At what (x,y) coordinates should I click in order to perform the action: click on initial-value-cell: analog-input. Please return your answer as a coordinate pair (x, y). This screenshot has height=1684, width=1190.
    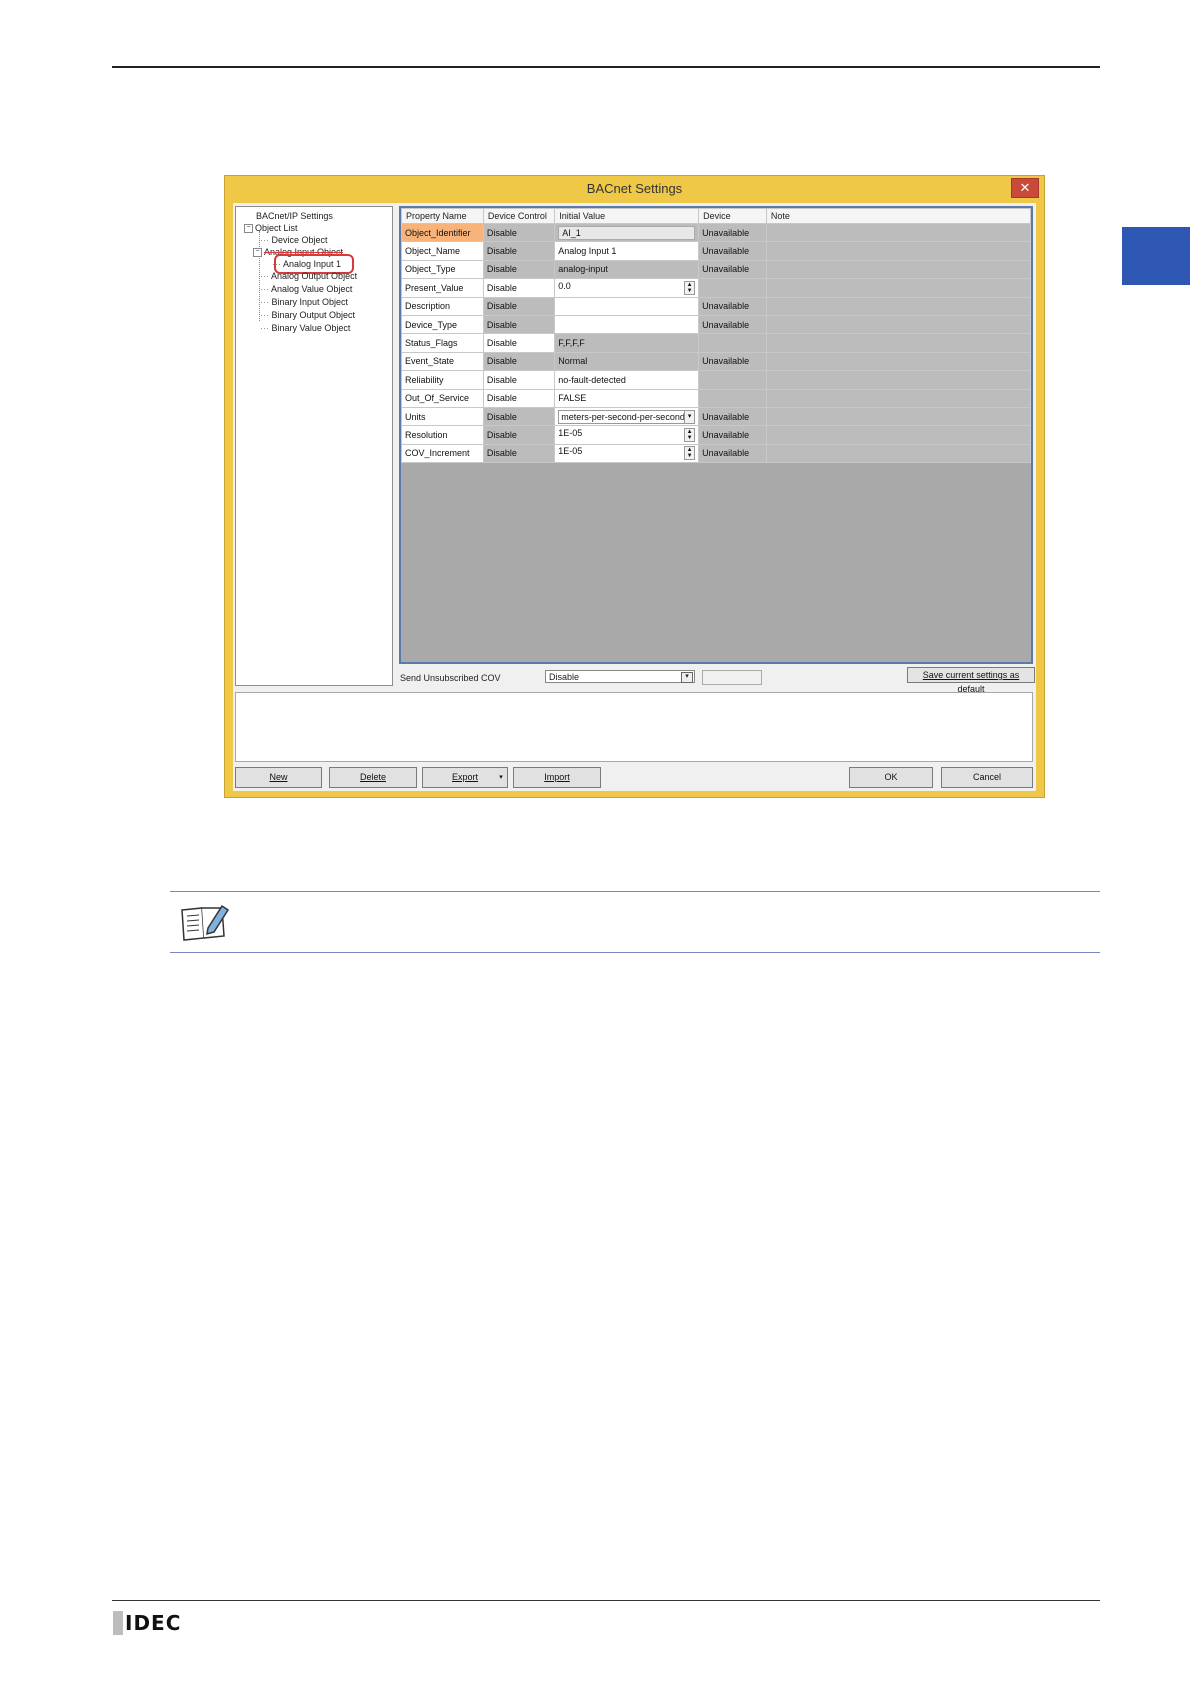
    Looking at the image, I should click on (627, 269).